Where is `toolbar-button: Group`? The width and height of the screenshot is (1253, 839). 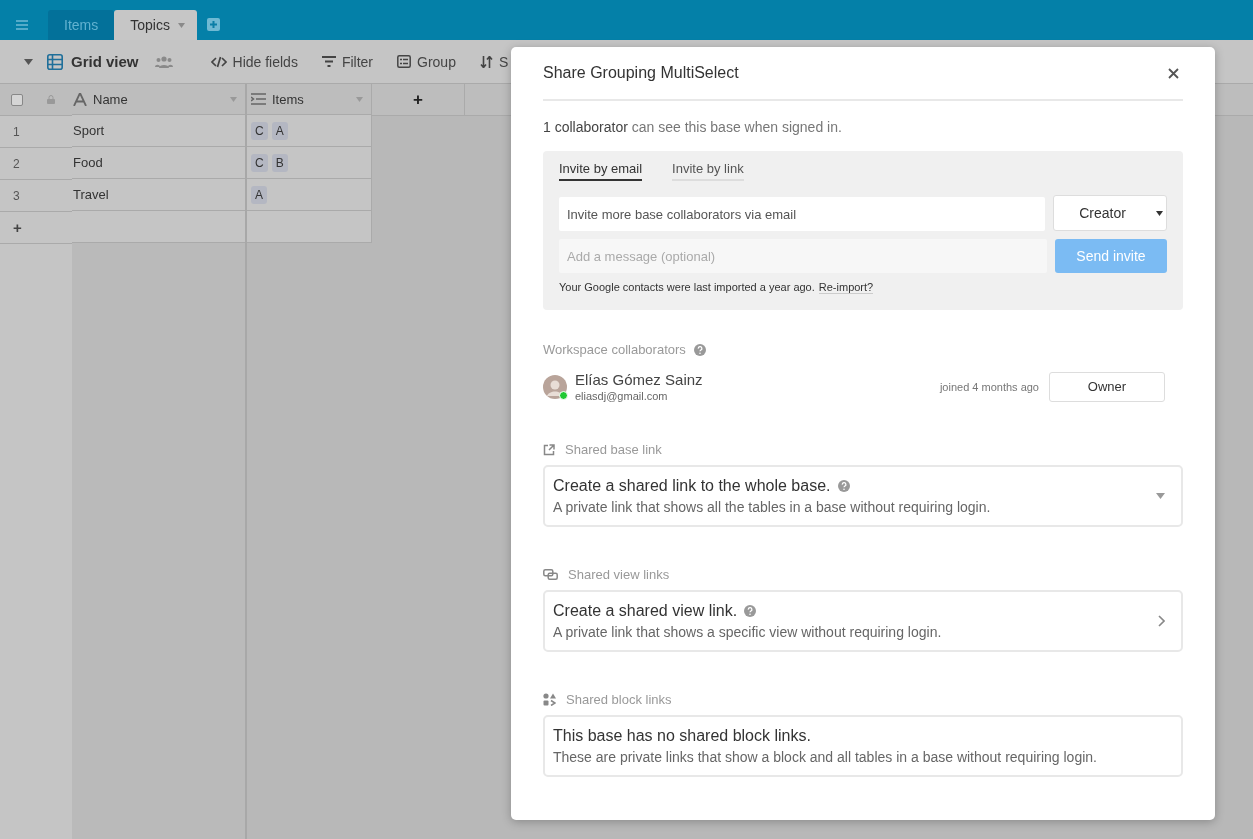 toolbar-button: Group is located at coordinates (426, 61).